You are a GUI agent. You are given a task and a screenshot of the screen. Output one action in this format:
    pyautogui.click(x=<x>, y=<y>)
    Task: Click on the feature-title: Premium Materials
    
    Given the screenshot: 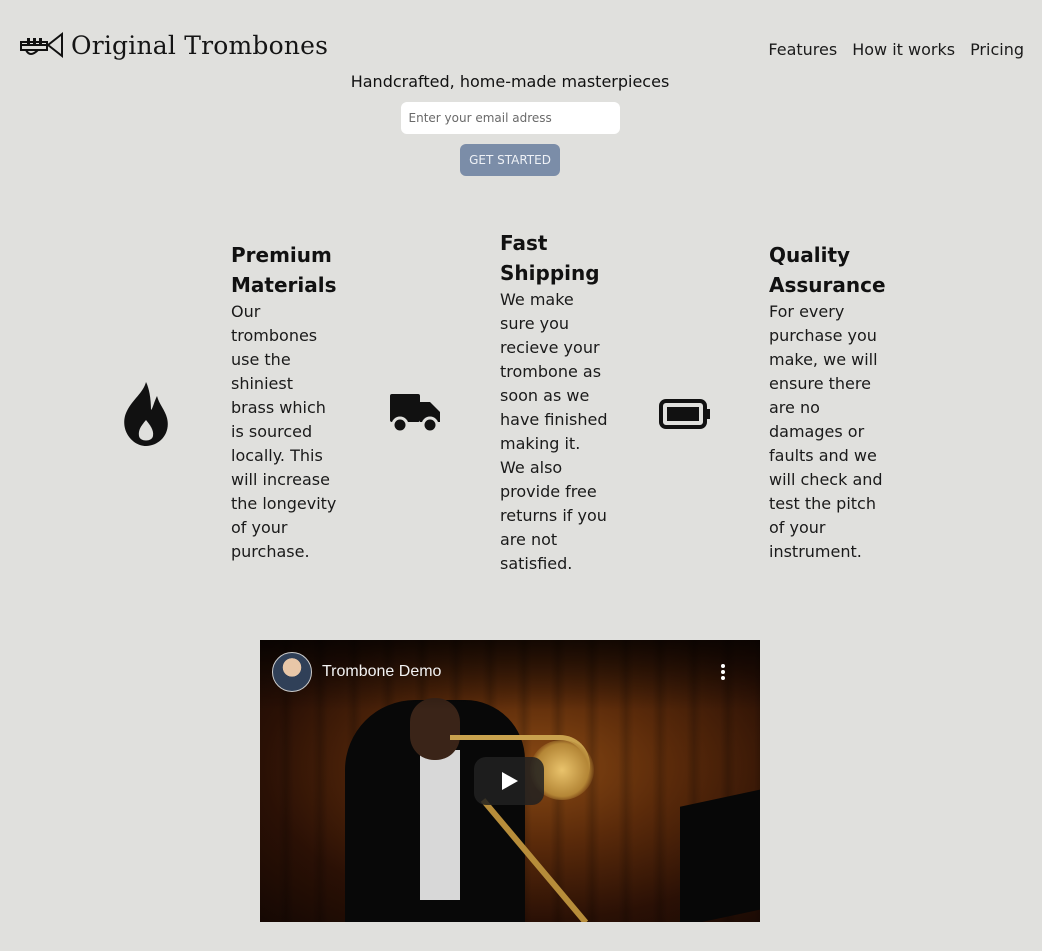 What is the action you would take?
    pyautogui.click(x=284, y=270)
    